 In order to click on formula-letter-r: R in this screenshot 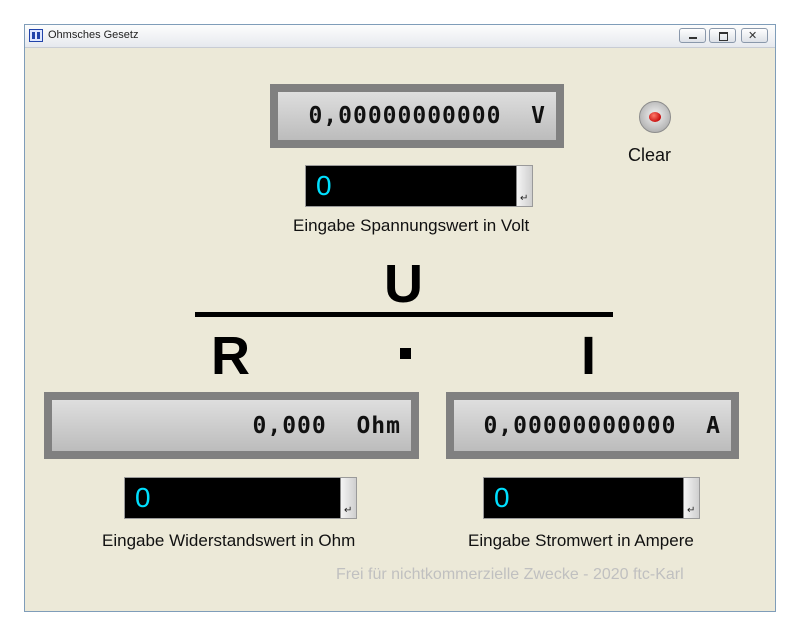, I will do `click(230, 356)`.